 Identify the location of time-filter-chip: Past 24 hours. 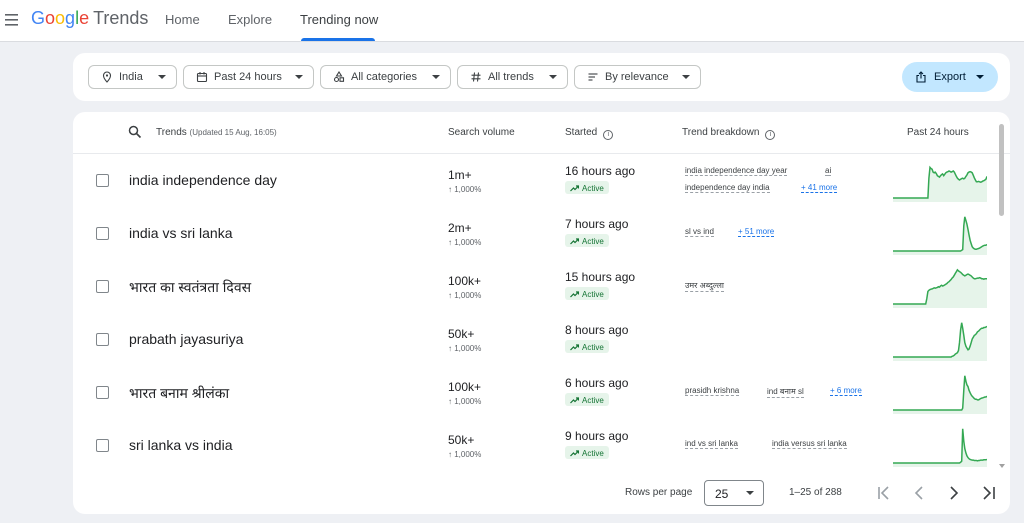
(248, 77).